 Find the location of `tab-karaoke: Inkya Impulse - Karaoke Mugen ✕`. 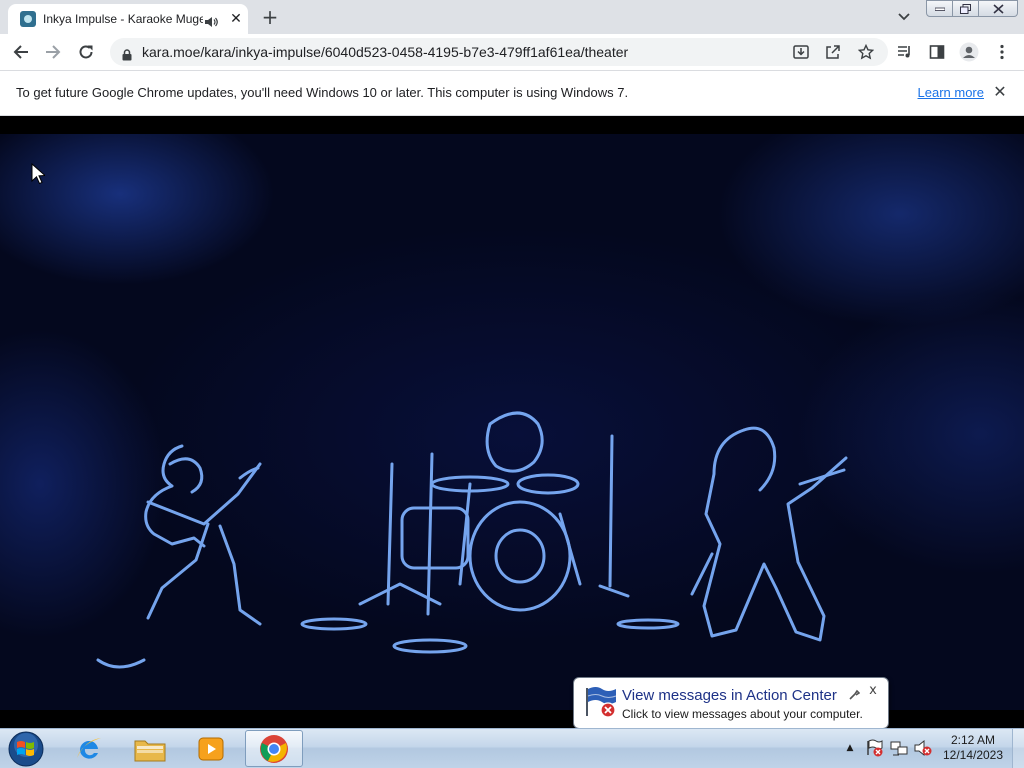

tab-karaoke: Inkya Impulse - Karaoke Mugen ✕ is located at coordinates (128, 19).